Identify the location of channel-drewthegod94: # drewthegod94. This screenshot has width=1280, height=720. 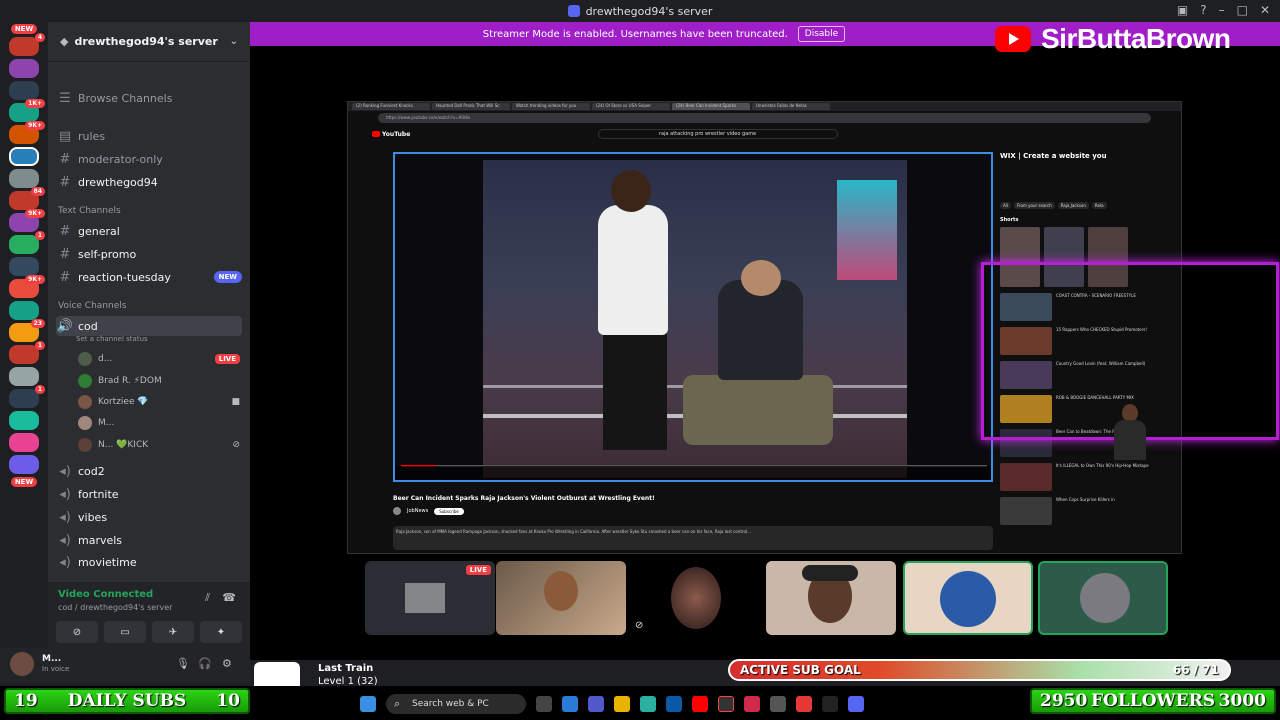
(149, 182).